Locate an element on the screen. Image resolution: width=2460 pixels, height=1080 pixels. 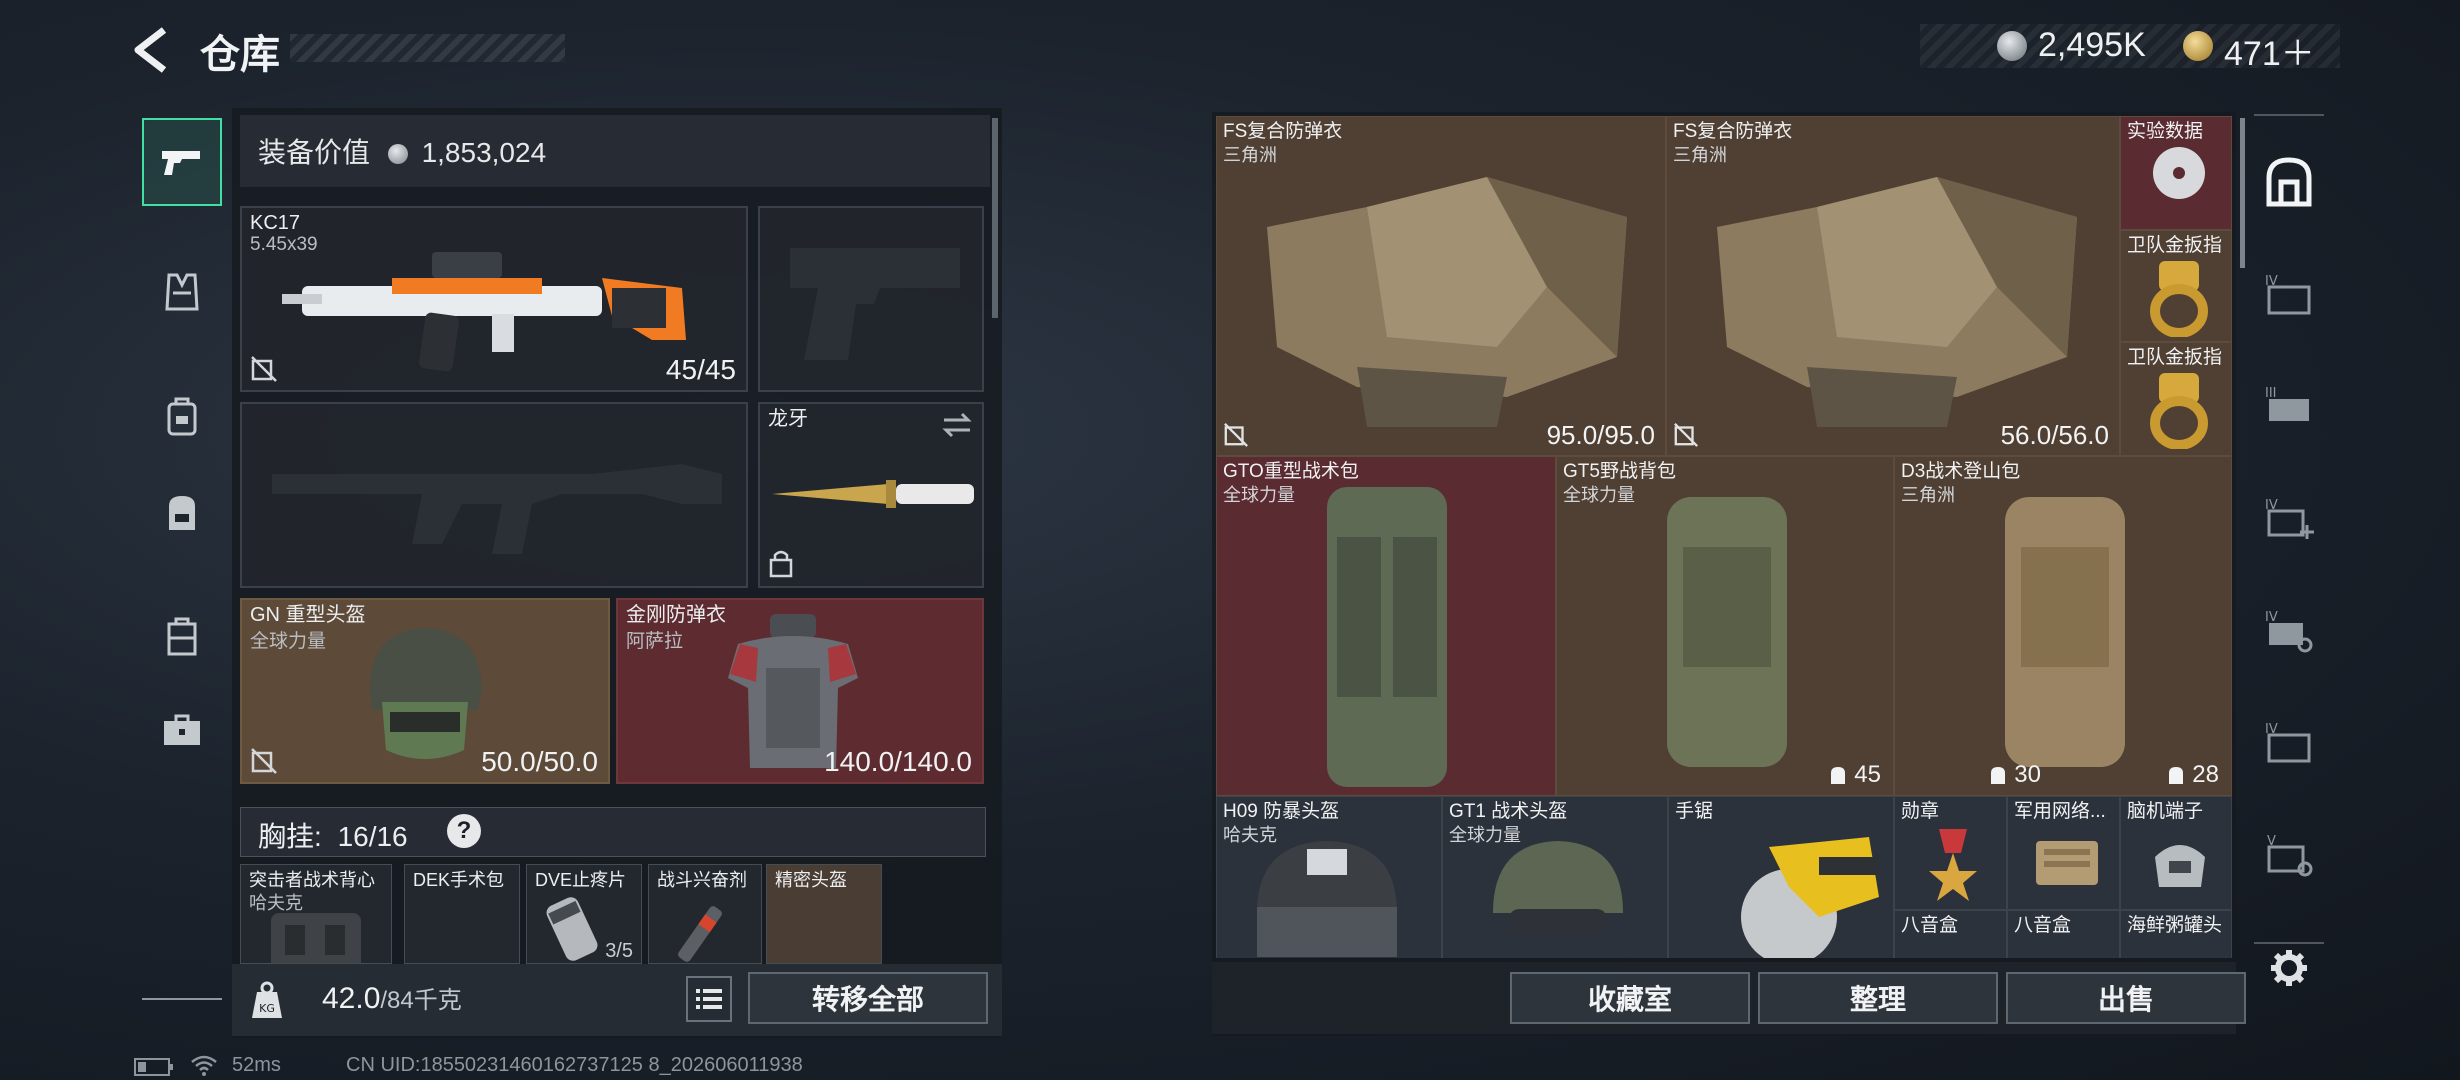
item-name: H09 防暴头盔 is located at coordinates (1281, 811).